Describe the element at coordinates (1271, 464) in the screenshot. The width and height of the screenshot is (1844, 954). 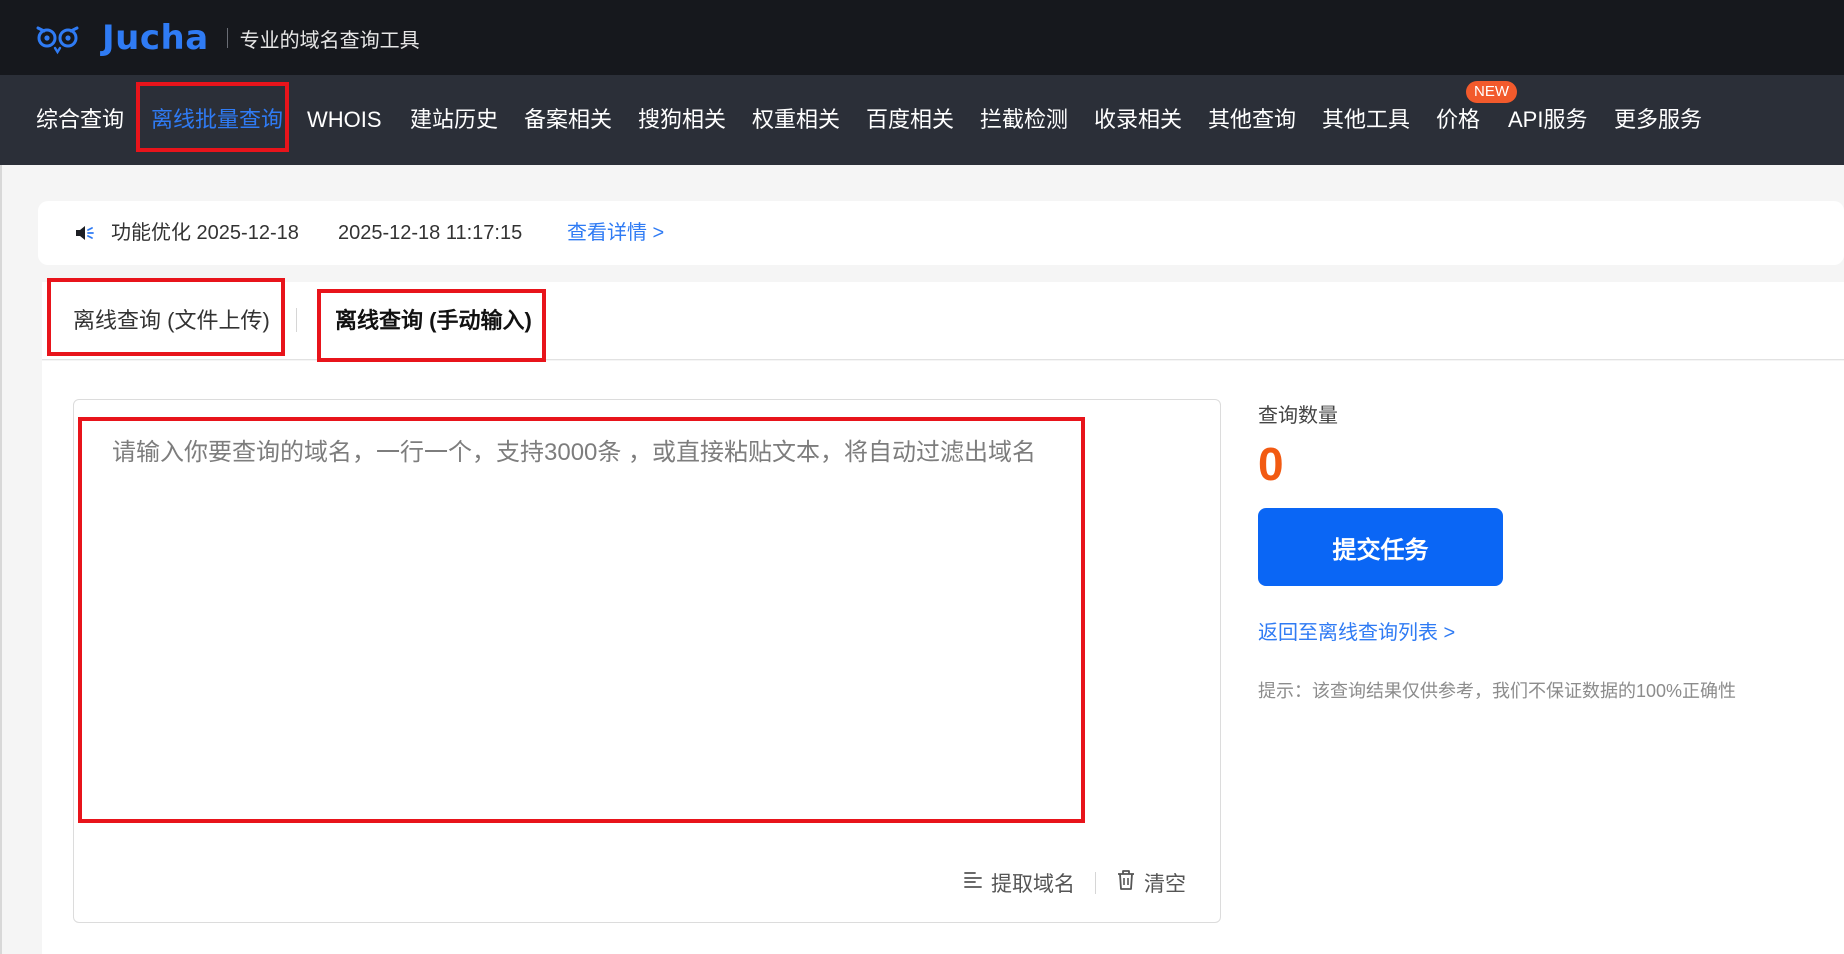
I see `query-count-value: 0` at that location.